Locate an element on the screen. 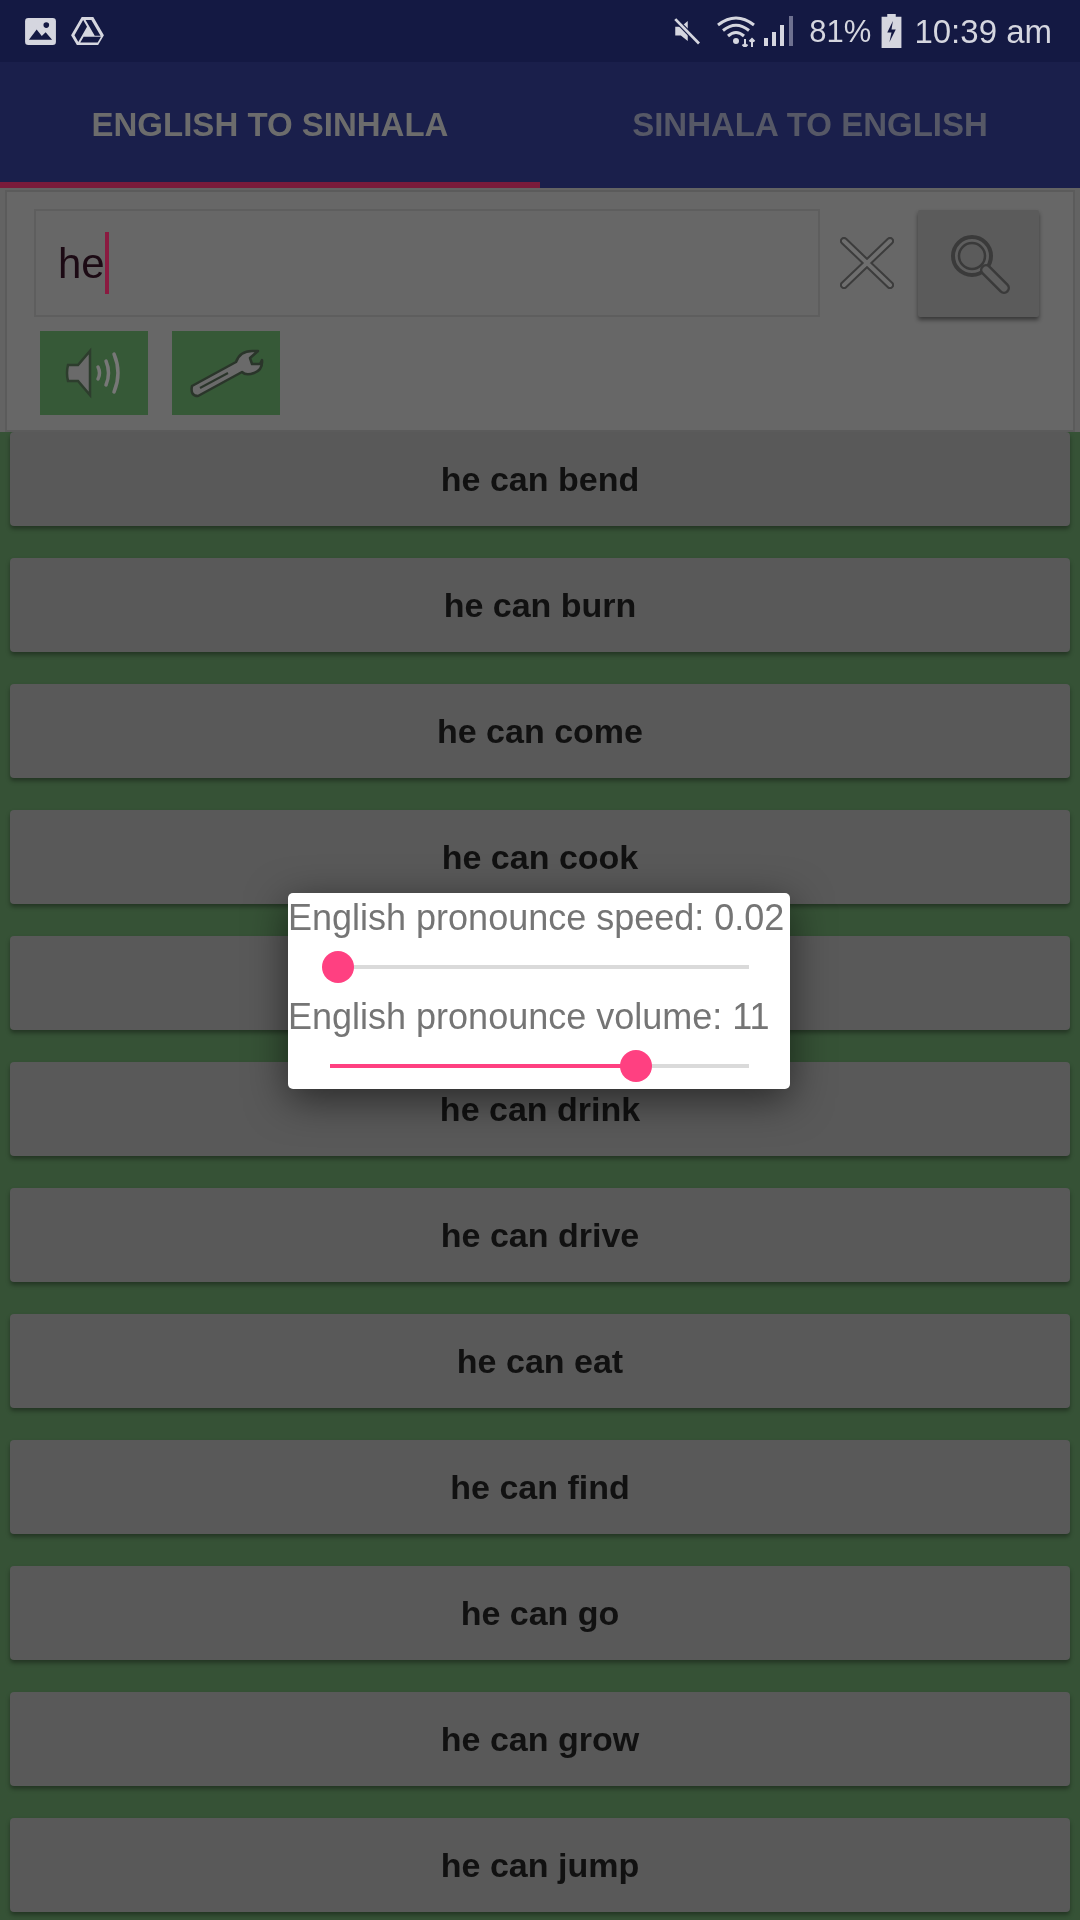  slider-label: English pronounce volume: 11 is located at coordinates (529, 1017).